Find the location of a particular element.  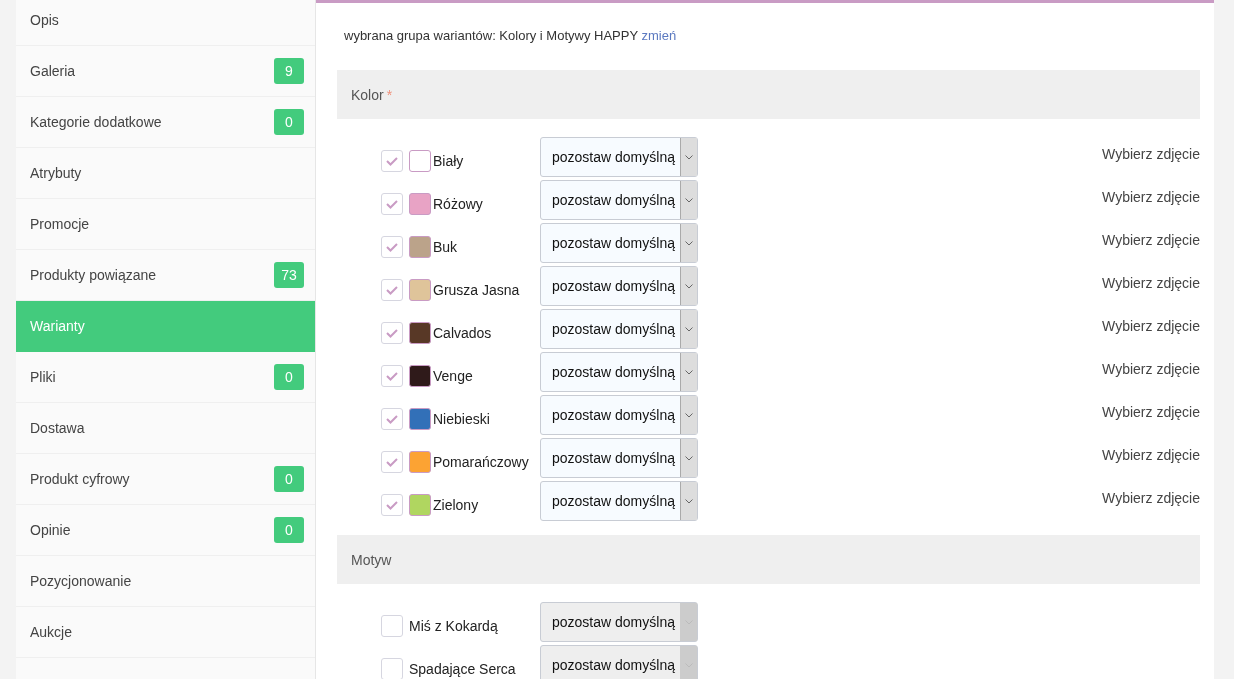

sidebar-item-label: Aukcje is located at coordinates (51, 632).